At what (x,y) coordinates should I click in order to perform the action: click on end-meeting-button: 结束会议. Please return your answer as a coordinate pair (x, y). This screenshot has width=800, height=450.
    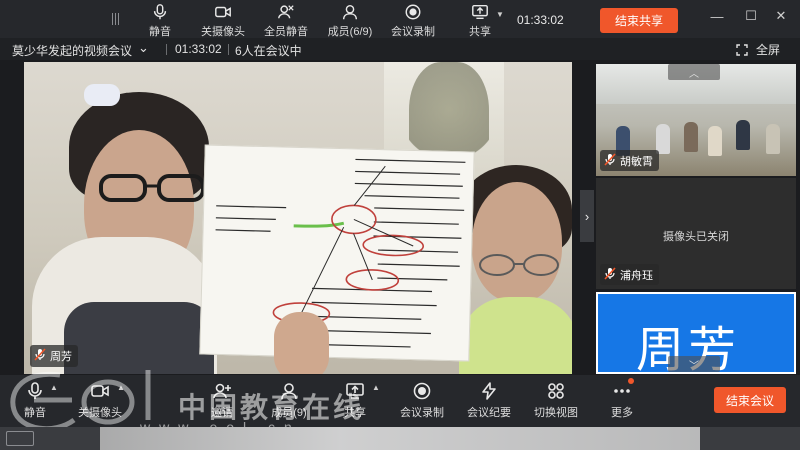
    Looking at the image, I should click on (750, 400).